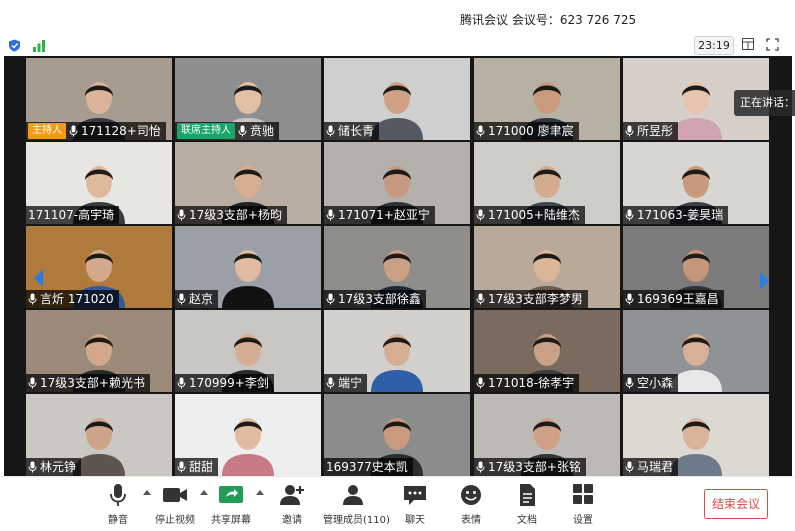 The height and width of the screenshot is (531, 795). Describe the element at coordinates (696, 351) in the screenshot. I see `participant-tile: 空小森` at that location.